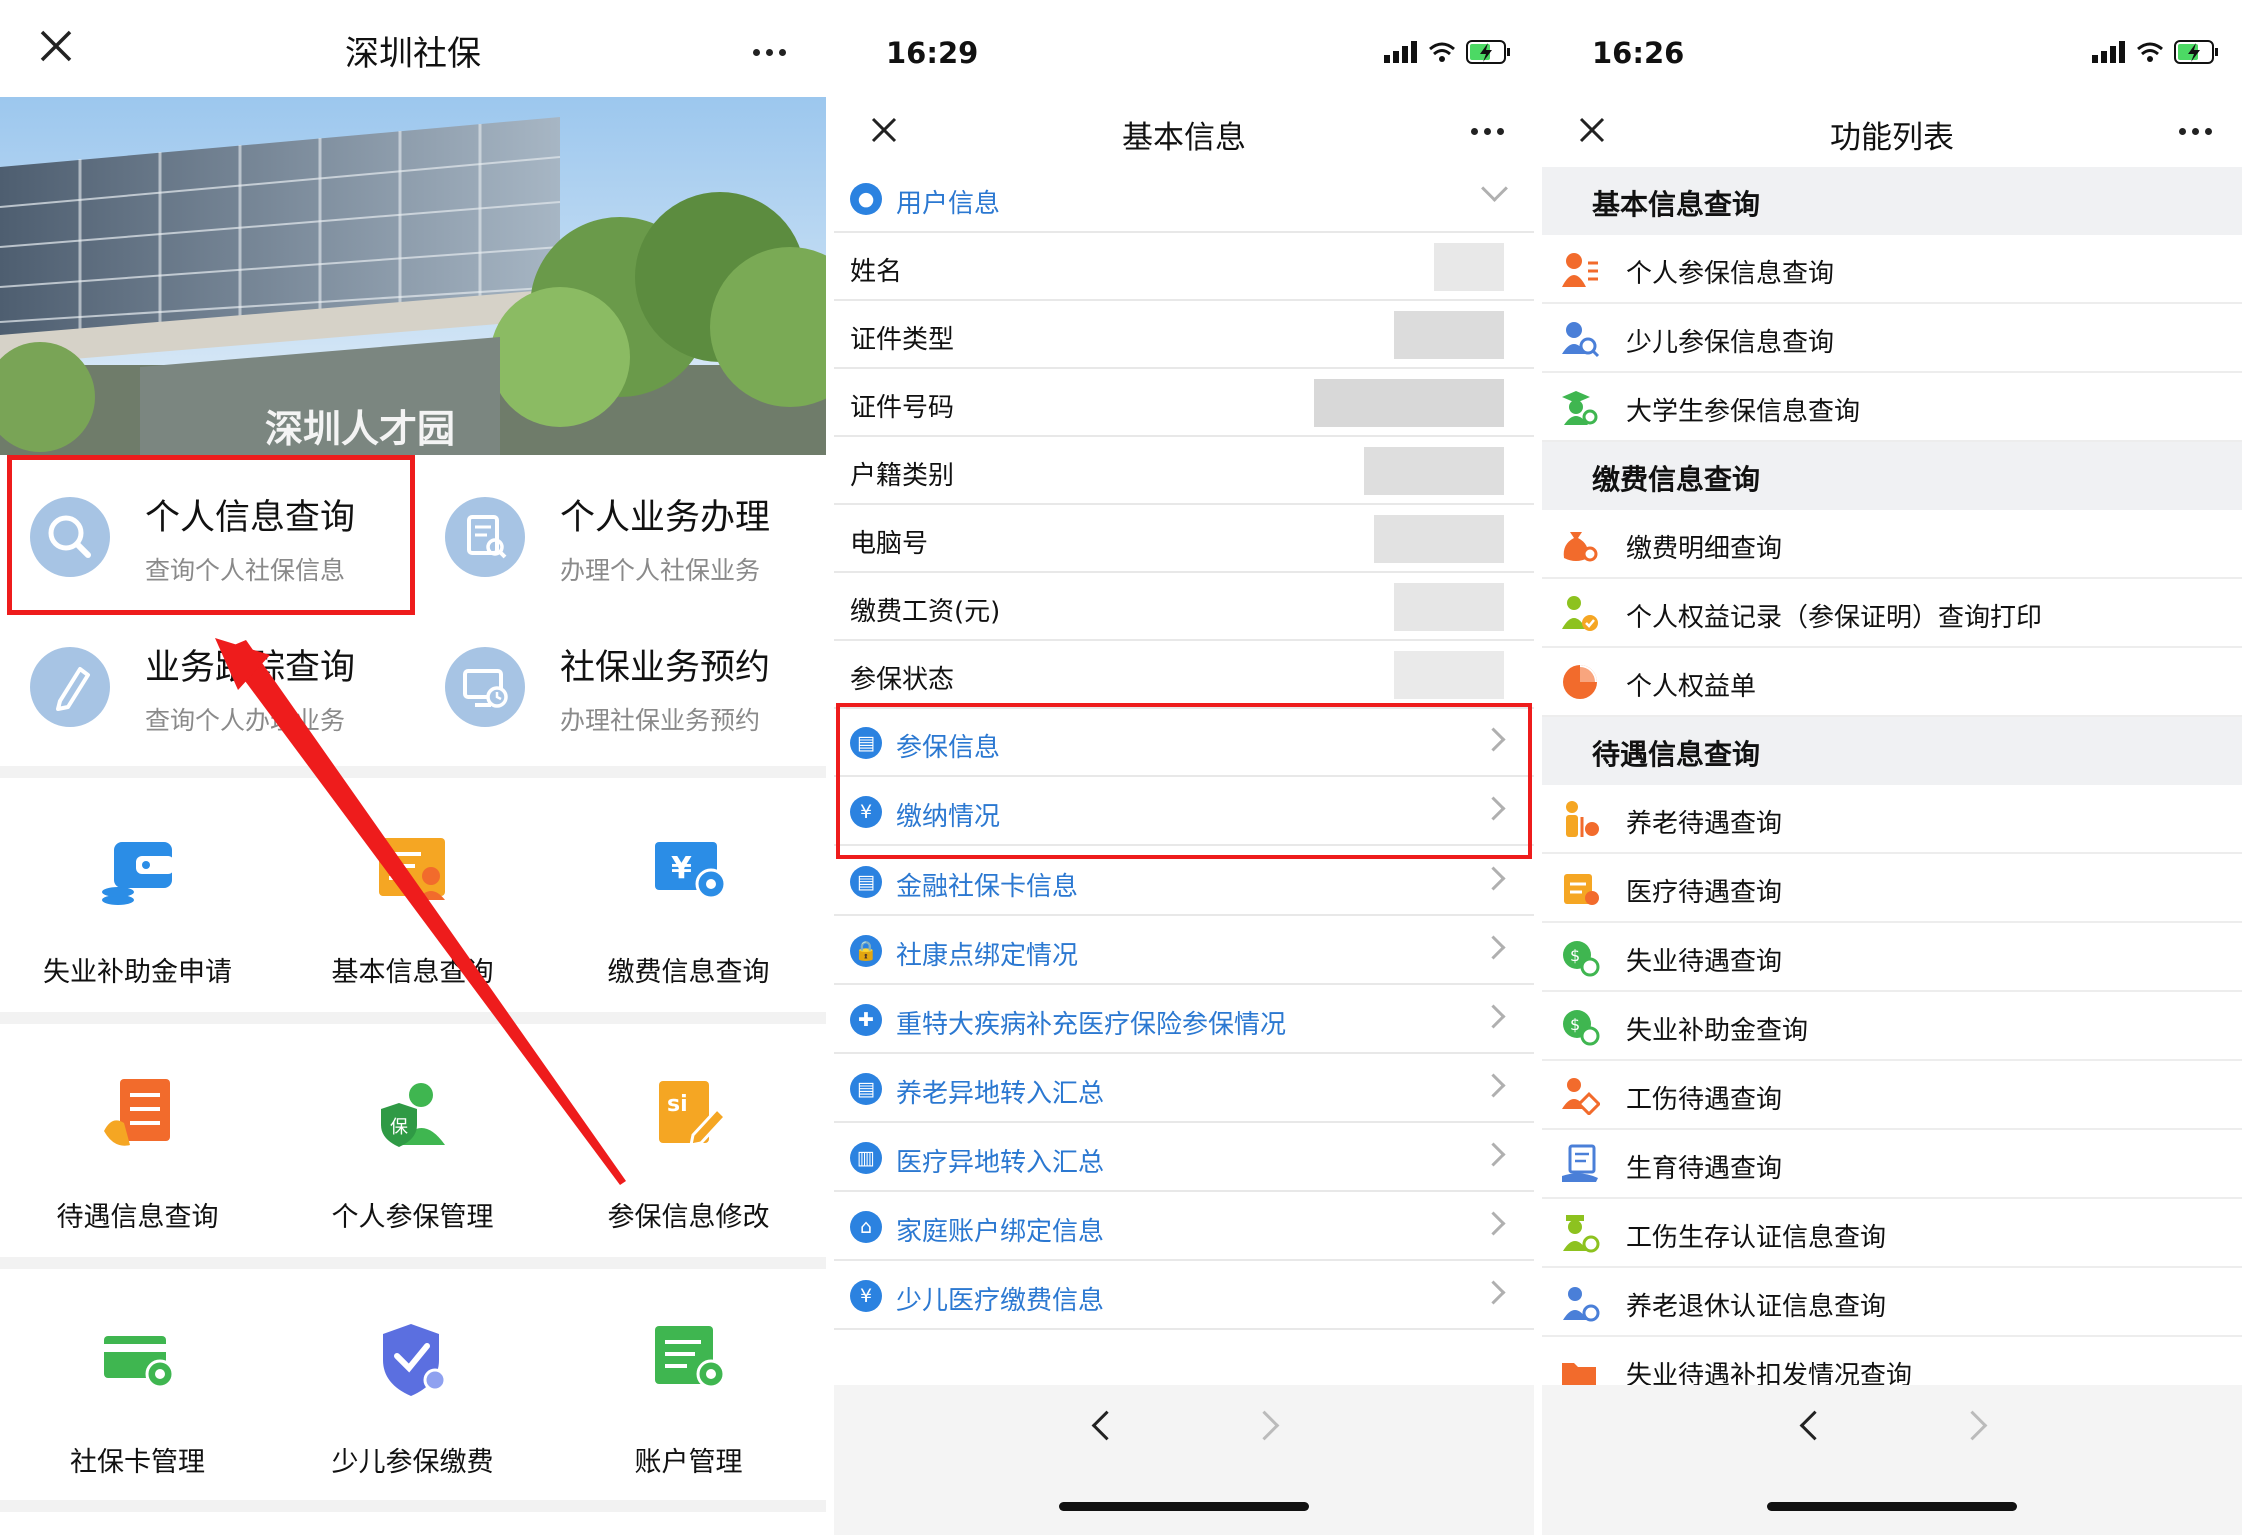 The height and width of the screenshot is (1535, 2249). What do you see at coordinates (1581, 1234) in the screenshot?
I see `person-verify-icon` at bounding box center [1581, 1234].